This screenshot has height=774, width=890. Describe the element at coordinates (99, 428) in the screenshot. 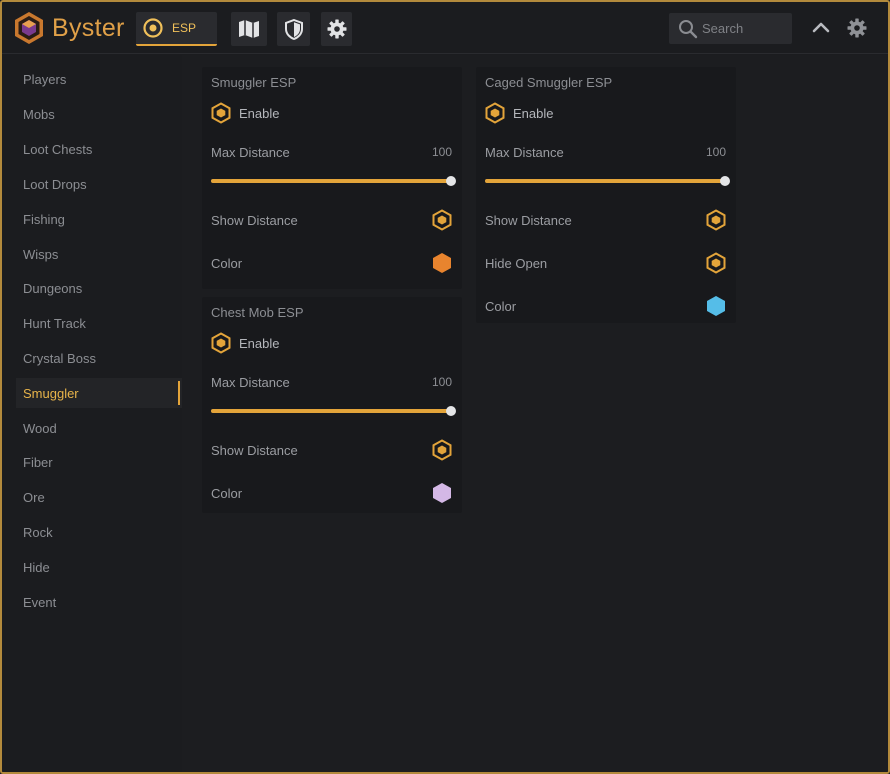

I see `sidebar-item-wood: Wood` at that location.